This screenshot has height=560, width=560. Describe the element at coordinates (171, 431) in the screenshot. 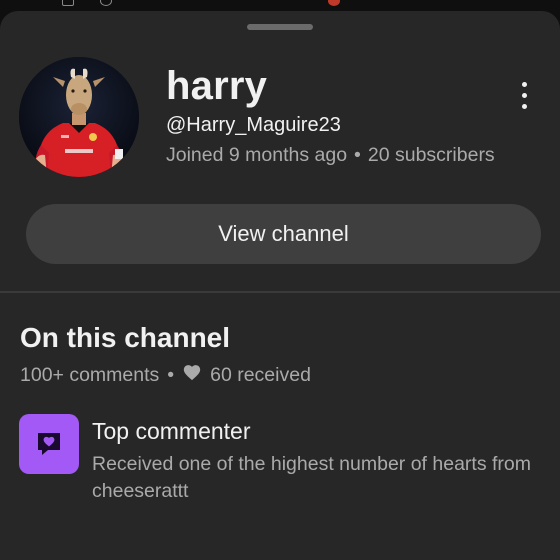

I see `badge-title: Top commenter` at that location.